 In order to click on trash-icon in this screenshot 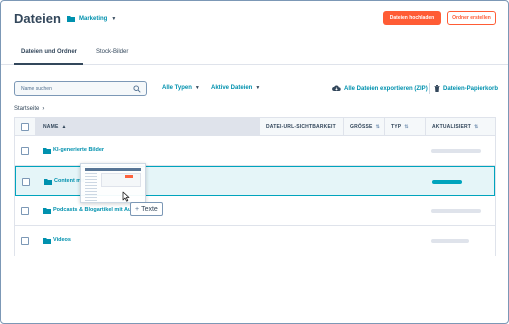, I will do `click(437, 88)`.